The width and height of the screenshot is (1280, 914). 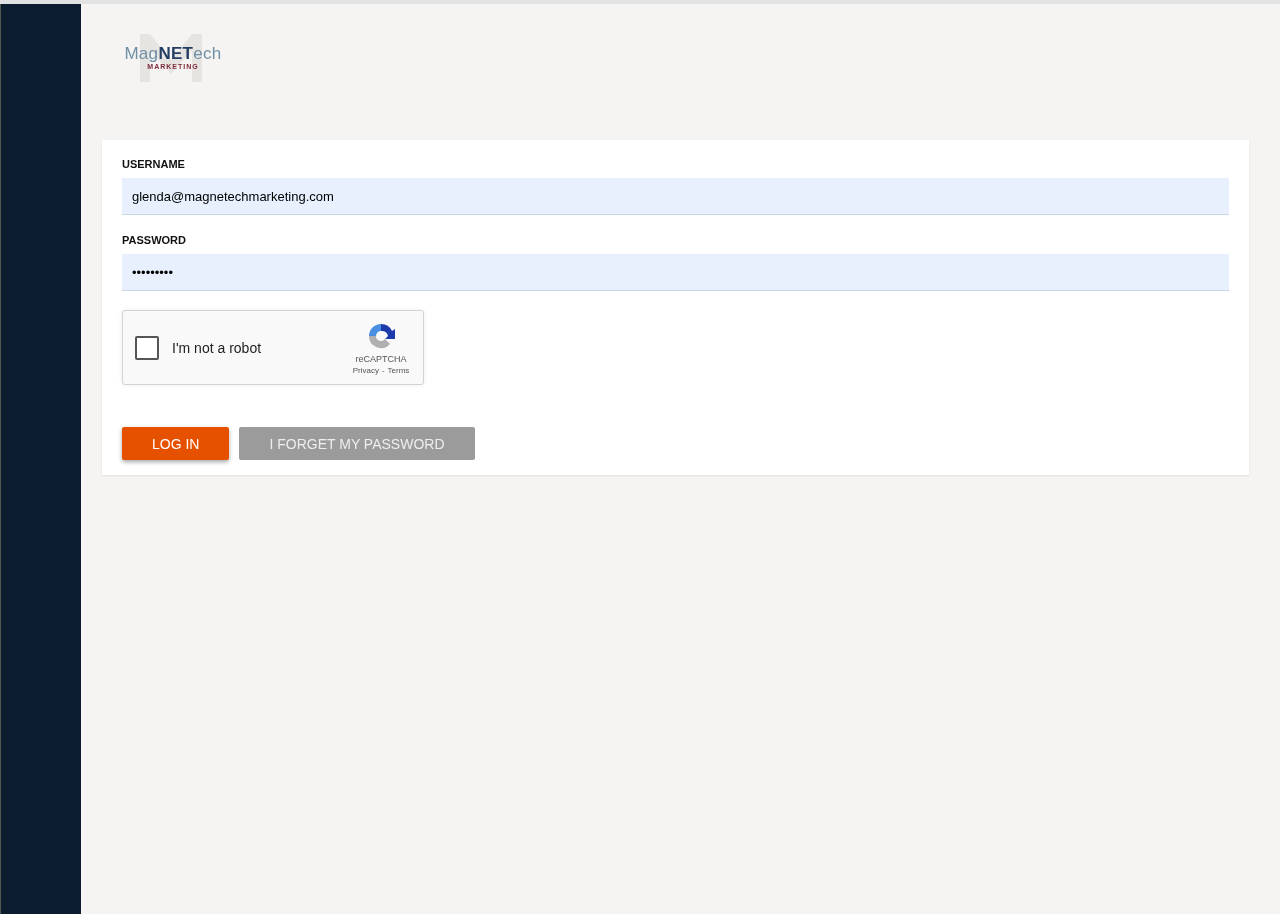 What do you see at coordinates (675, 196) in the screenshot?
I see `username-field: glenda@magnetechmarketing.com` at bounding box center [675, 196].